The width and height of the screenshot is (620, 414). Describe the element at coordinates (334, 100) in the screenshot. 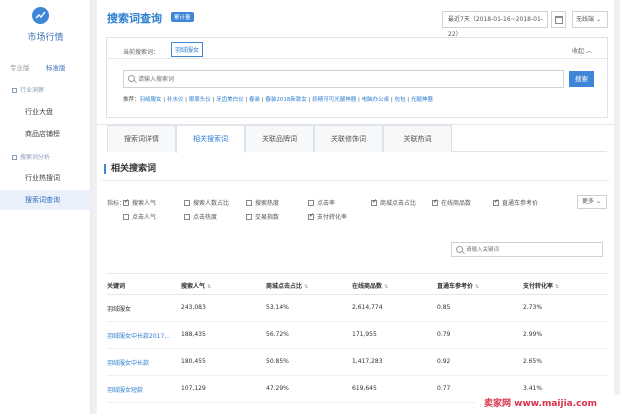

I see `recommend-item: 妖精可可光腿神器` at that location.